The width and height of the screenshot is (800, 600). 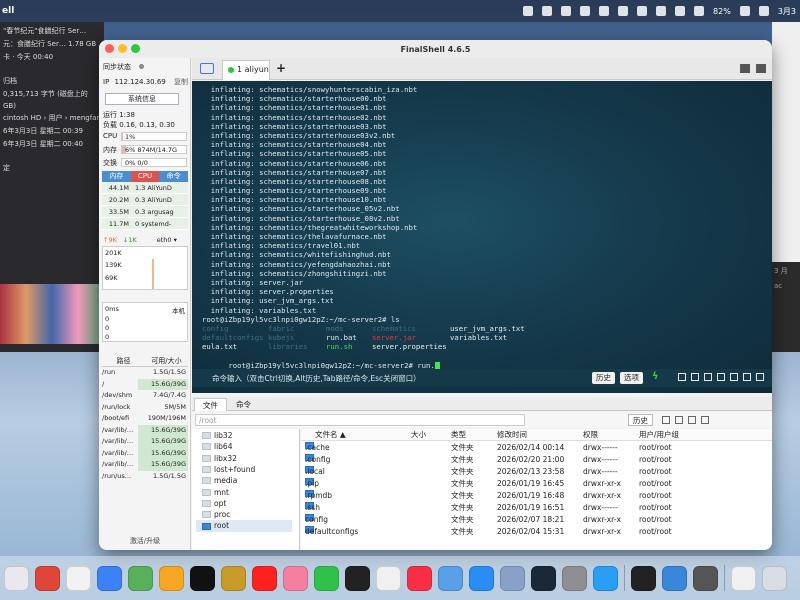 I want to click on trash-icon, so click(x=774, y=578).